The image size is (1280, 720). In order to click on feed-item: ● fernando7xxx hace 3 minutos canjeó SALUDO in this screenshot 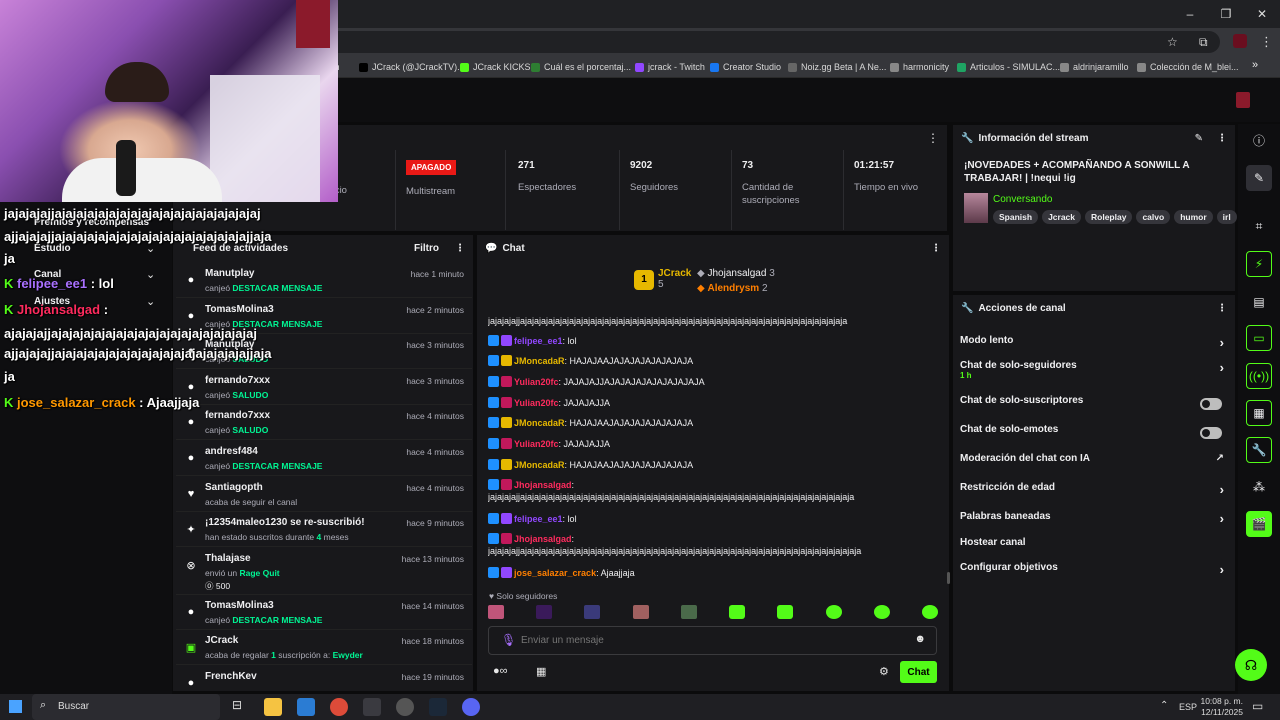, I will do `click(324, 388)`.